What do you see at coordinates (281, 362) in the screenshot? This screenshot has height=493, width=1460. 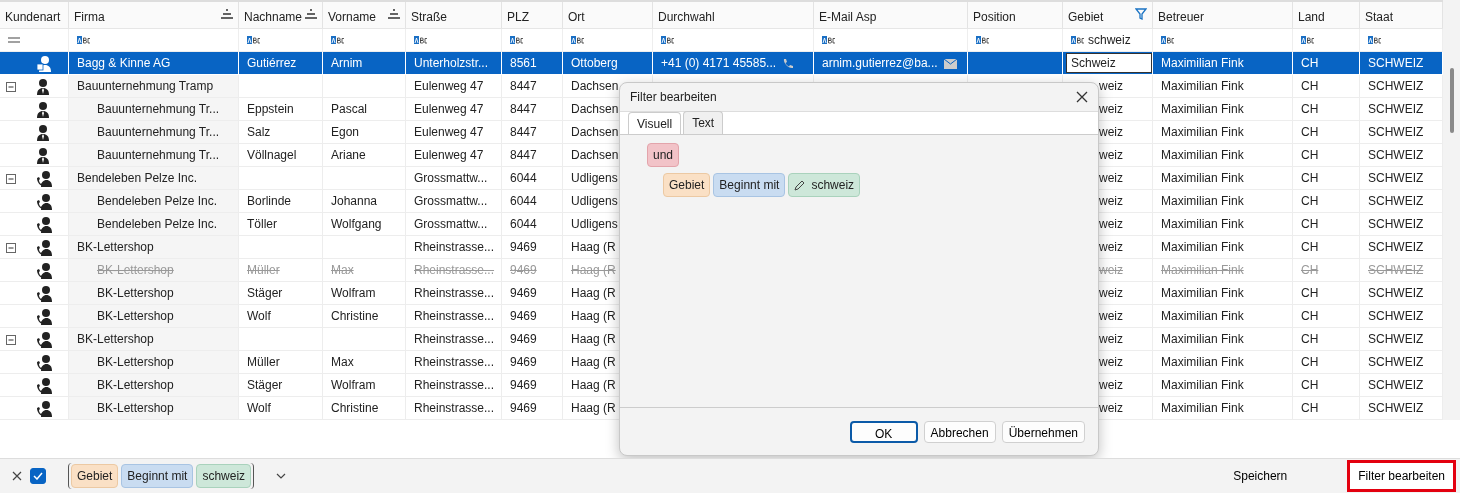 I see `table-cell: Müller` at bounding box center [281, 362].